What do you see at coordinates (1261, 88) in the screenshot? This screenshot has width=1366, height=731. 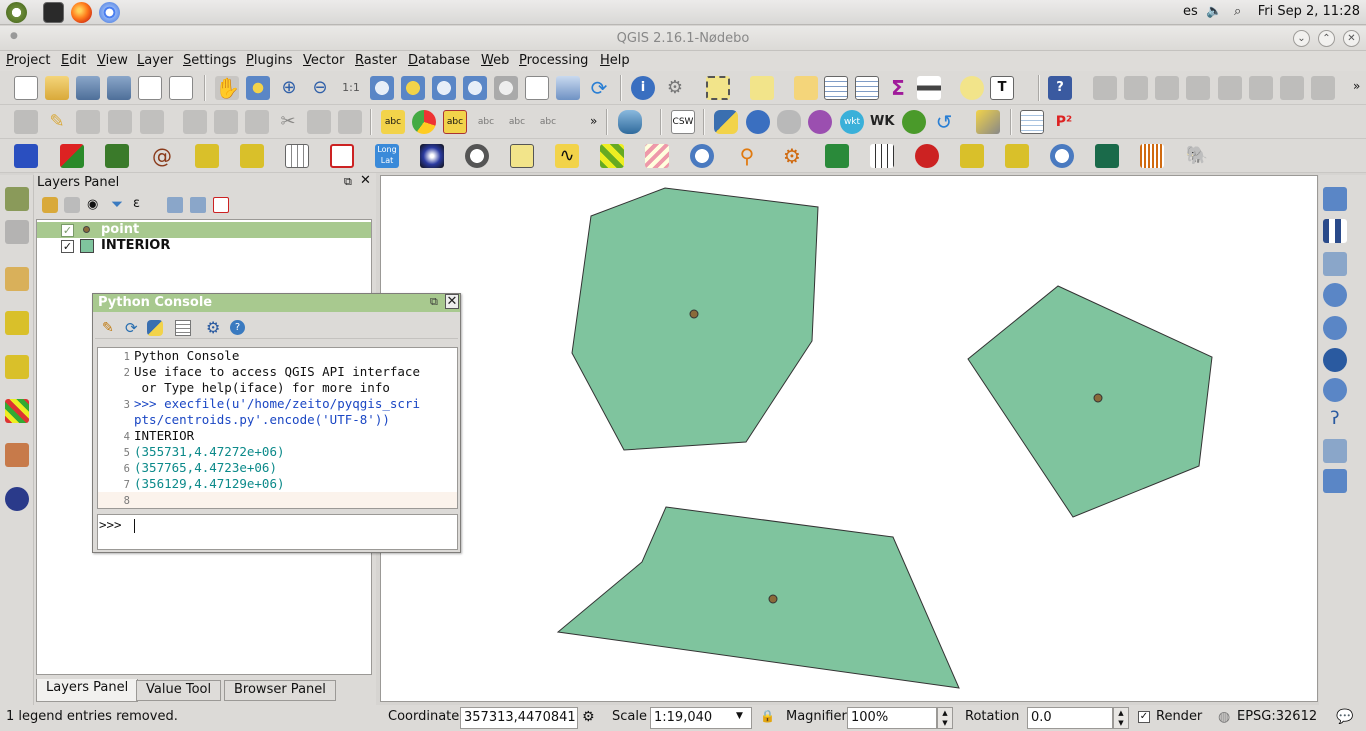 I see `add-part-icon` at bounding box center [1261, 88].